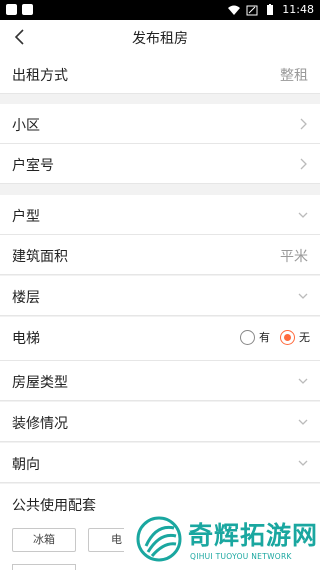  What do you see at coordinates (247, 337) in the screenshot?
I see `elevator-yes-radio` at bounding box center [247, 337].